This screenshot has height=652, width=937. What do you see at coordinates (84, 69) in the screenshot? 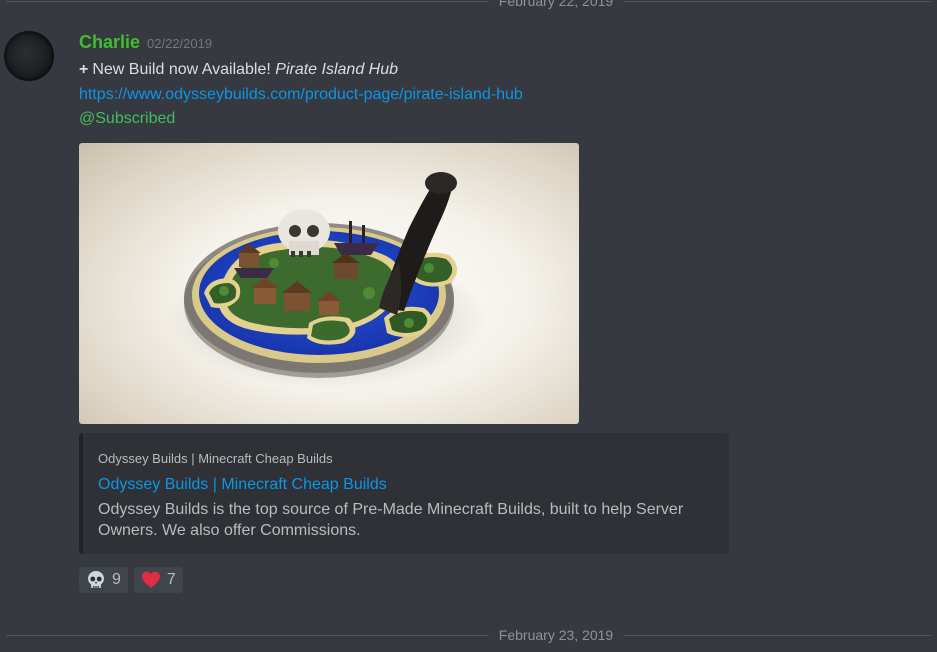
I see `plus-icon: +` at bounding box center [84, 69].